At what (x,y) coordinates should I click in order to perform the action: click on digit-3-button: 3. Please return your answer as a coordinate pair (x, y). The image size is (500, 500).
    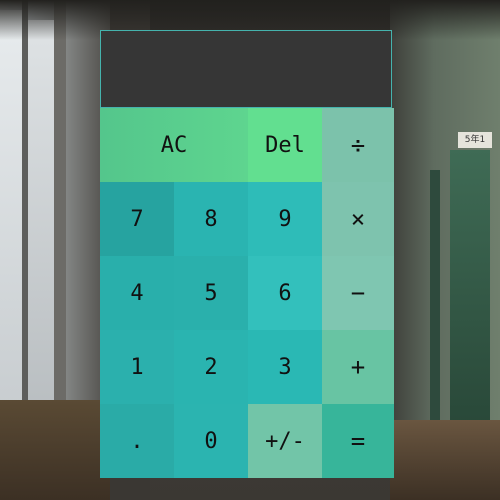
    Looking at the image, I should click on (285, 367).